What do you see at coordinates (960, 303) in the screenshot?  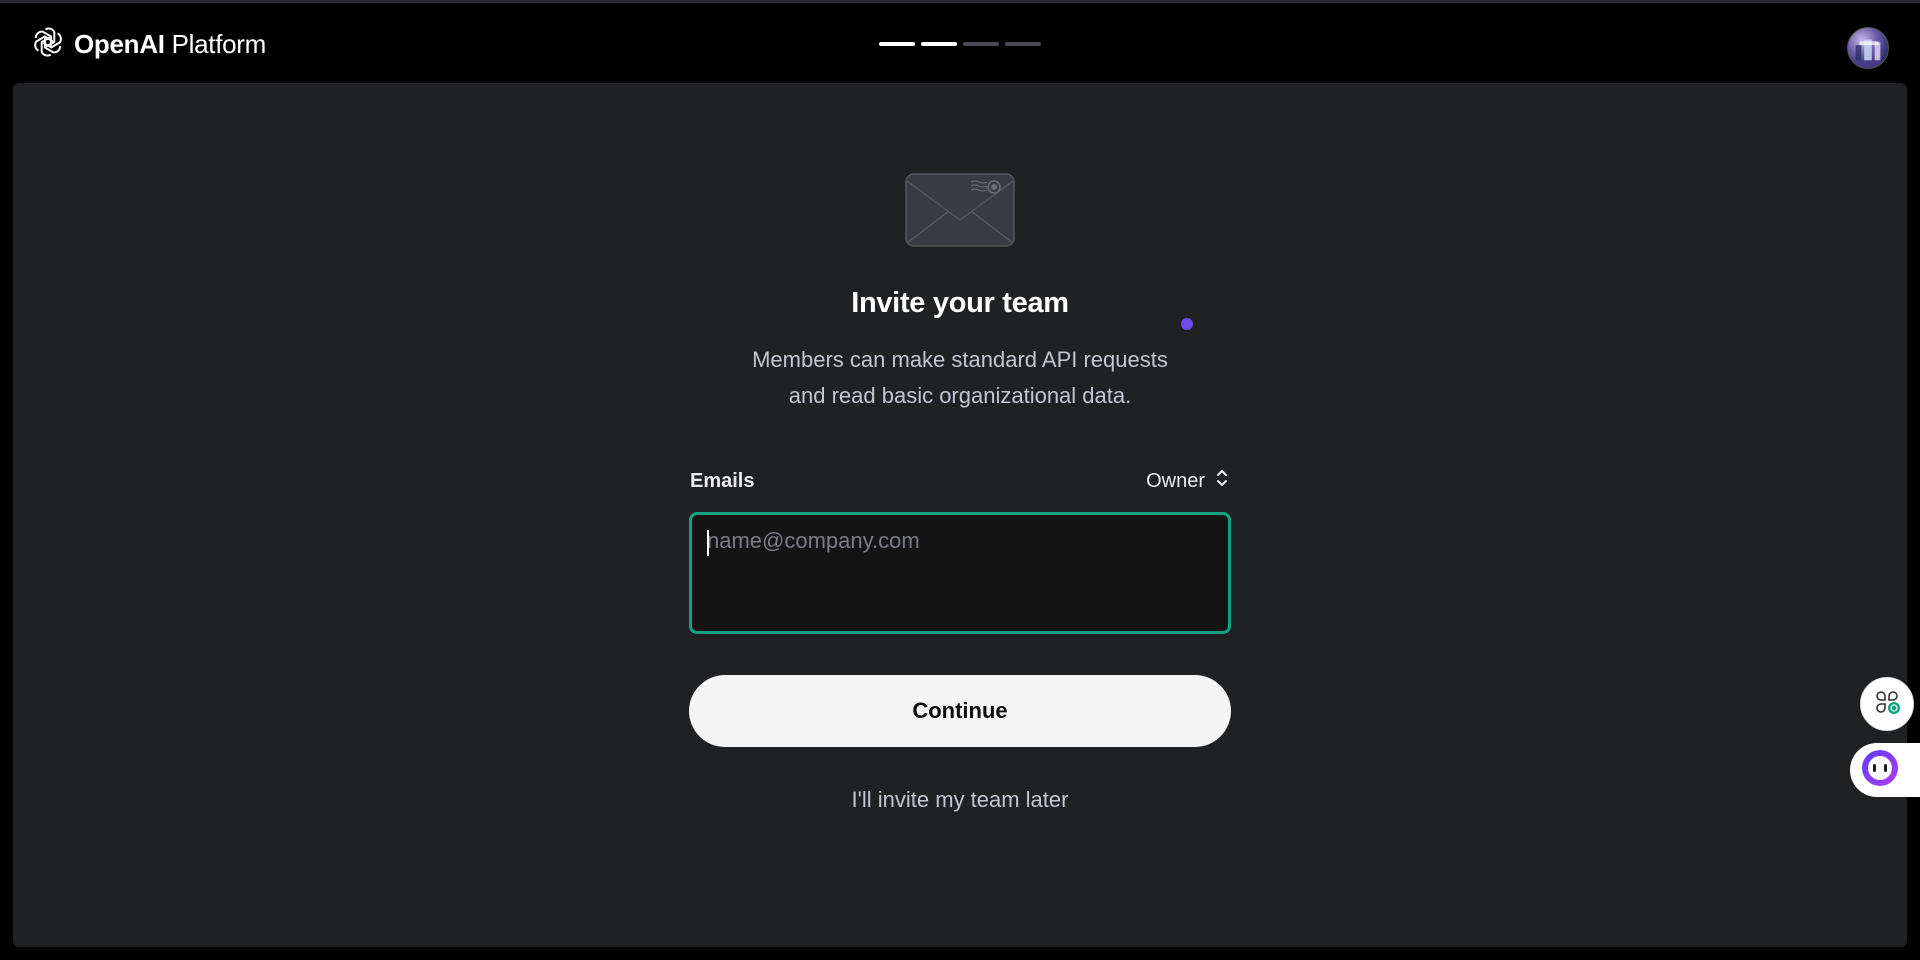 I see `page-title: Invite your team` at bounding box center [960, 303].